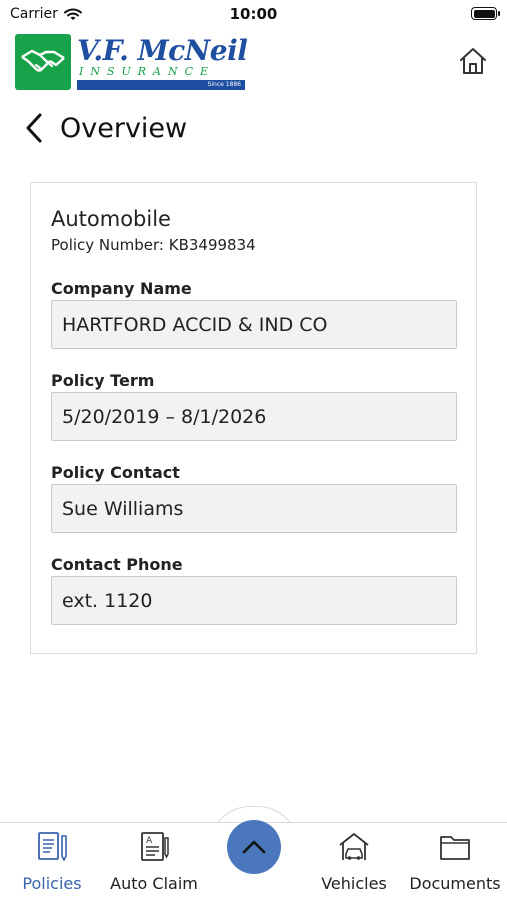 This screenshot has height=901, width=507. I want to click on status-bar: Carrier 10:00, so click(253, 14).